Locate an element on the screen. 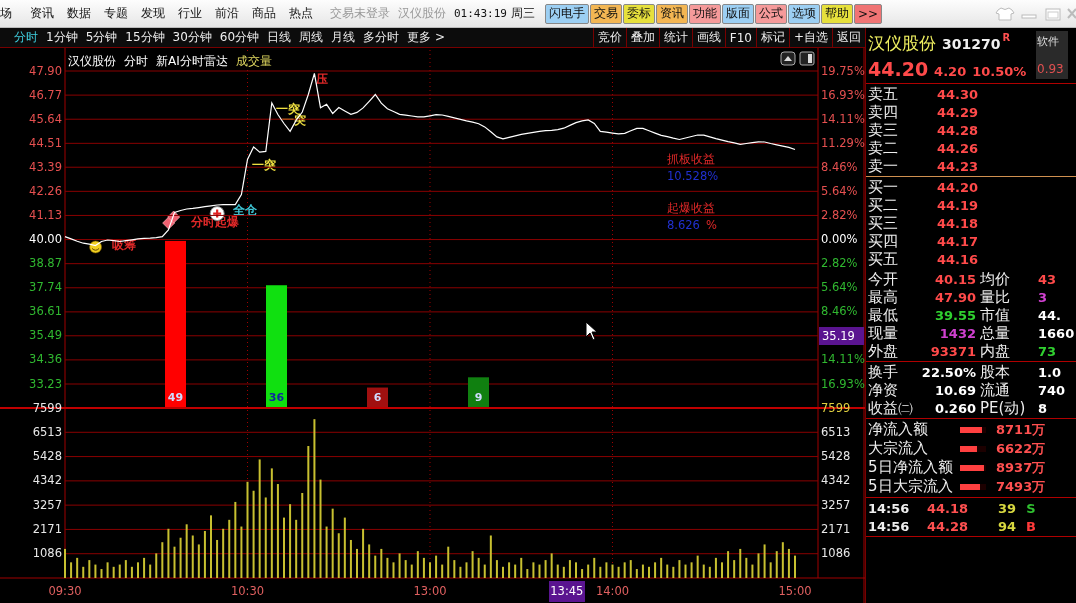 The image size is (1076, 603). volume-axis-label: 6513 is located at coordinates (47, 431).